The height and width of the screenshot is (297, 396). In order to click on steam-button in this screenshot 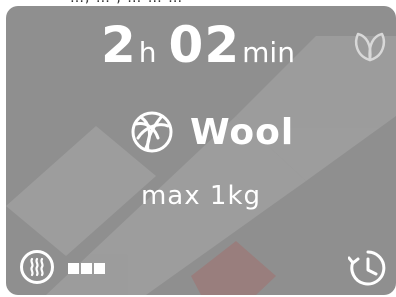, I will do `click(37, 267)`.